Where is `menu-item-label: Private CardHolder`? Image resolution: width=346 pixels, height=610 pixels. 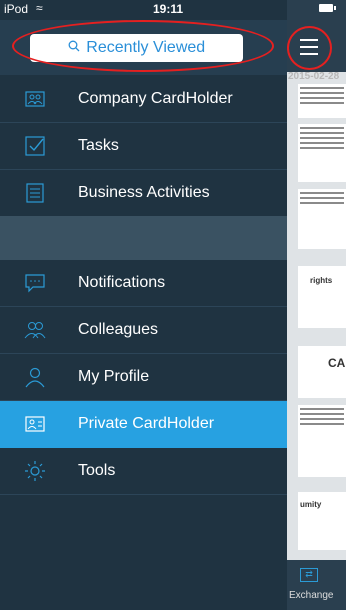 menu-item-label: Private CardHolder is located at coordinates (146, 423).